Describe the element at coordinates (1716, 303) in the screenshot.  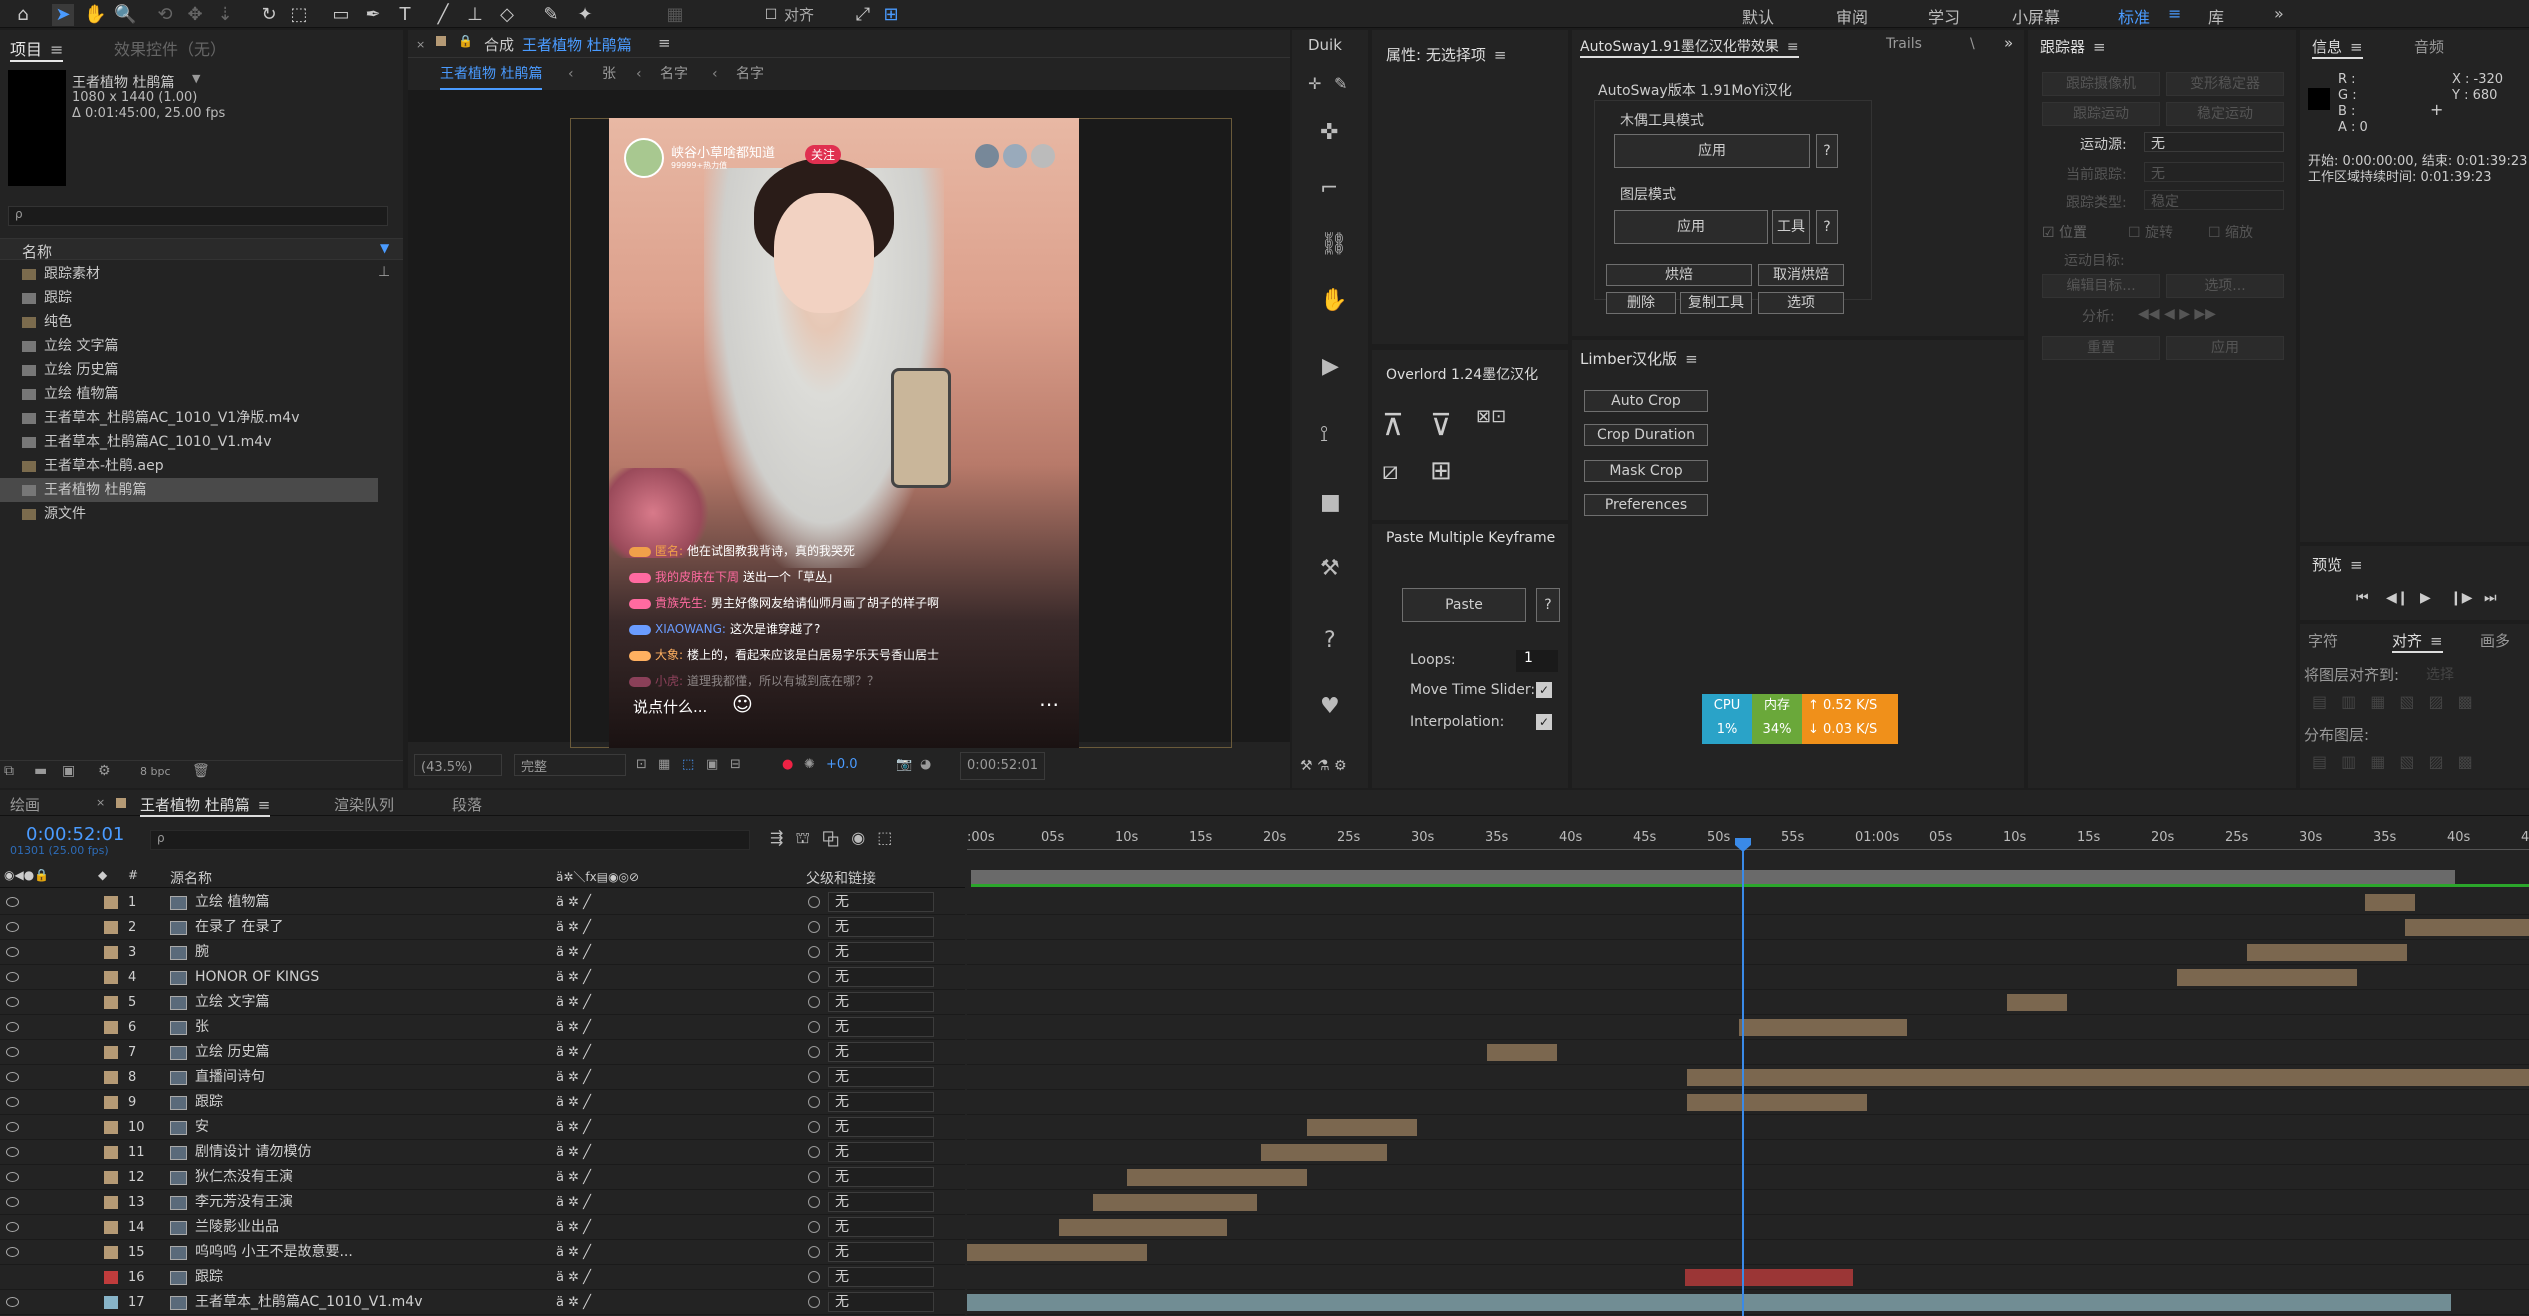
I see `copy-tool-button: 复制工具` at that location.